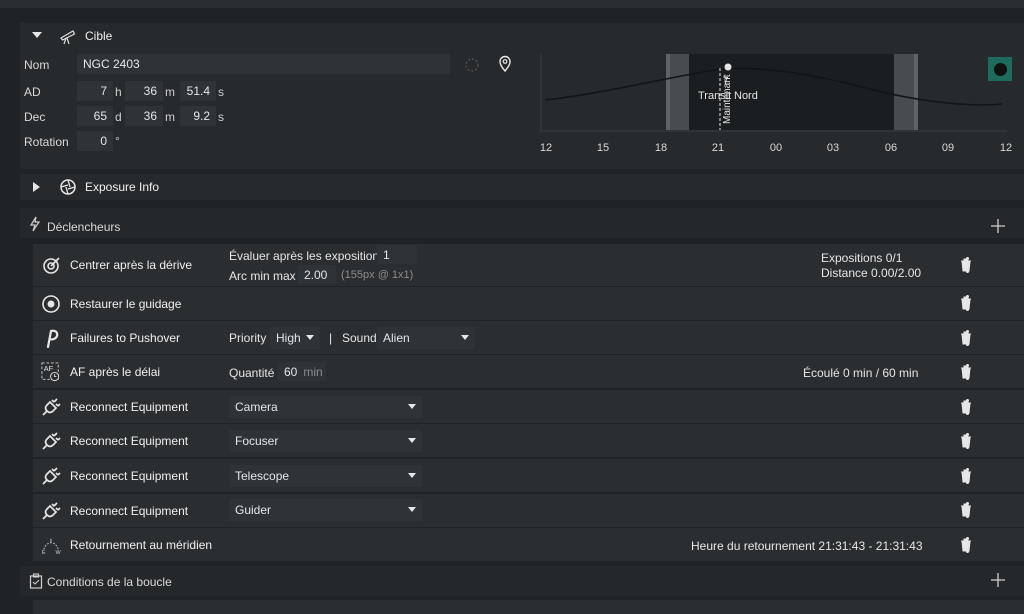 The image size is (1024, 614). Describe the element at coordinates (170, 117) in the screenshot. I see `dec-minutes-unit: m` at that location.